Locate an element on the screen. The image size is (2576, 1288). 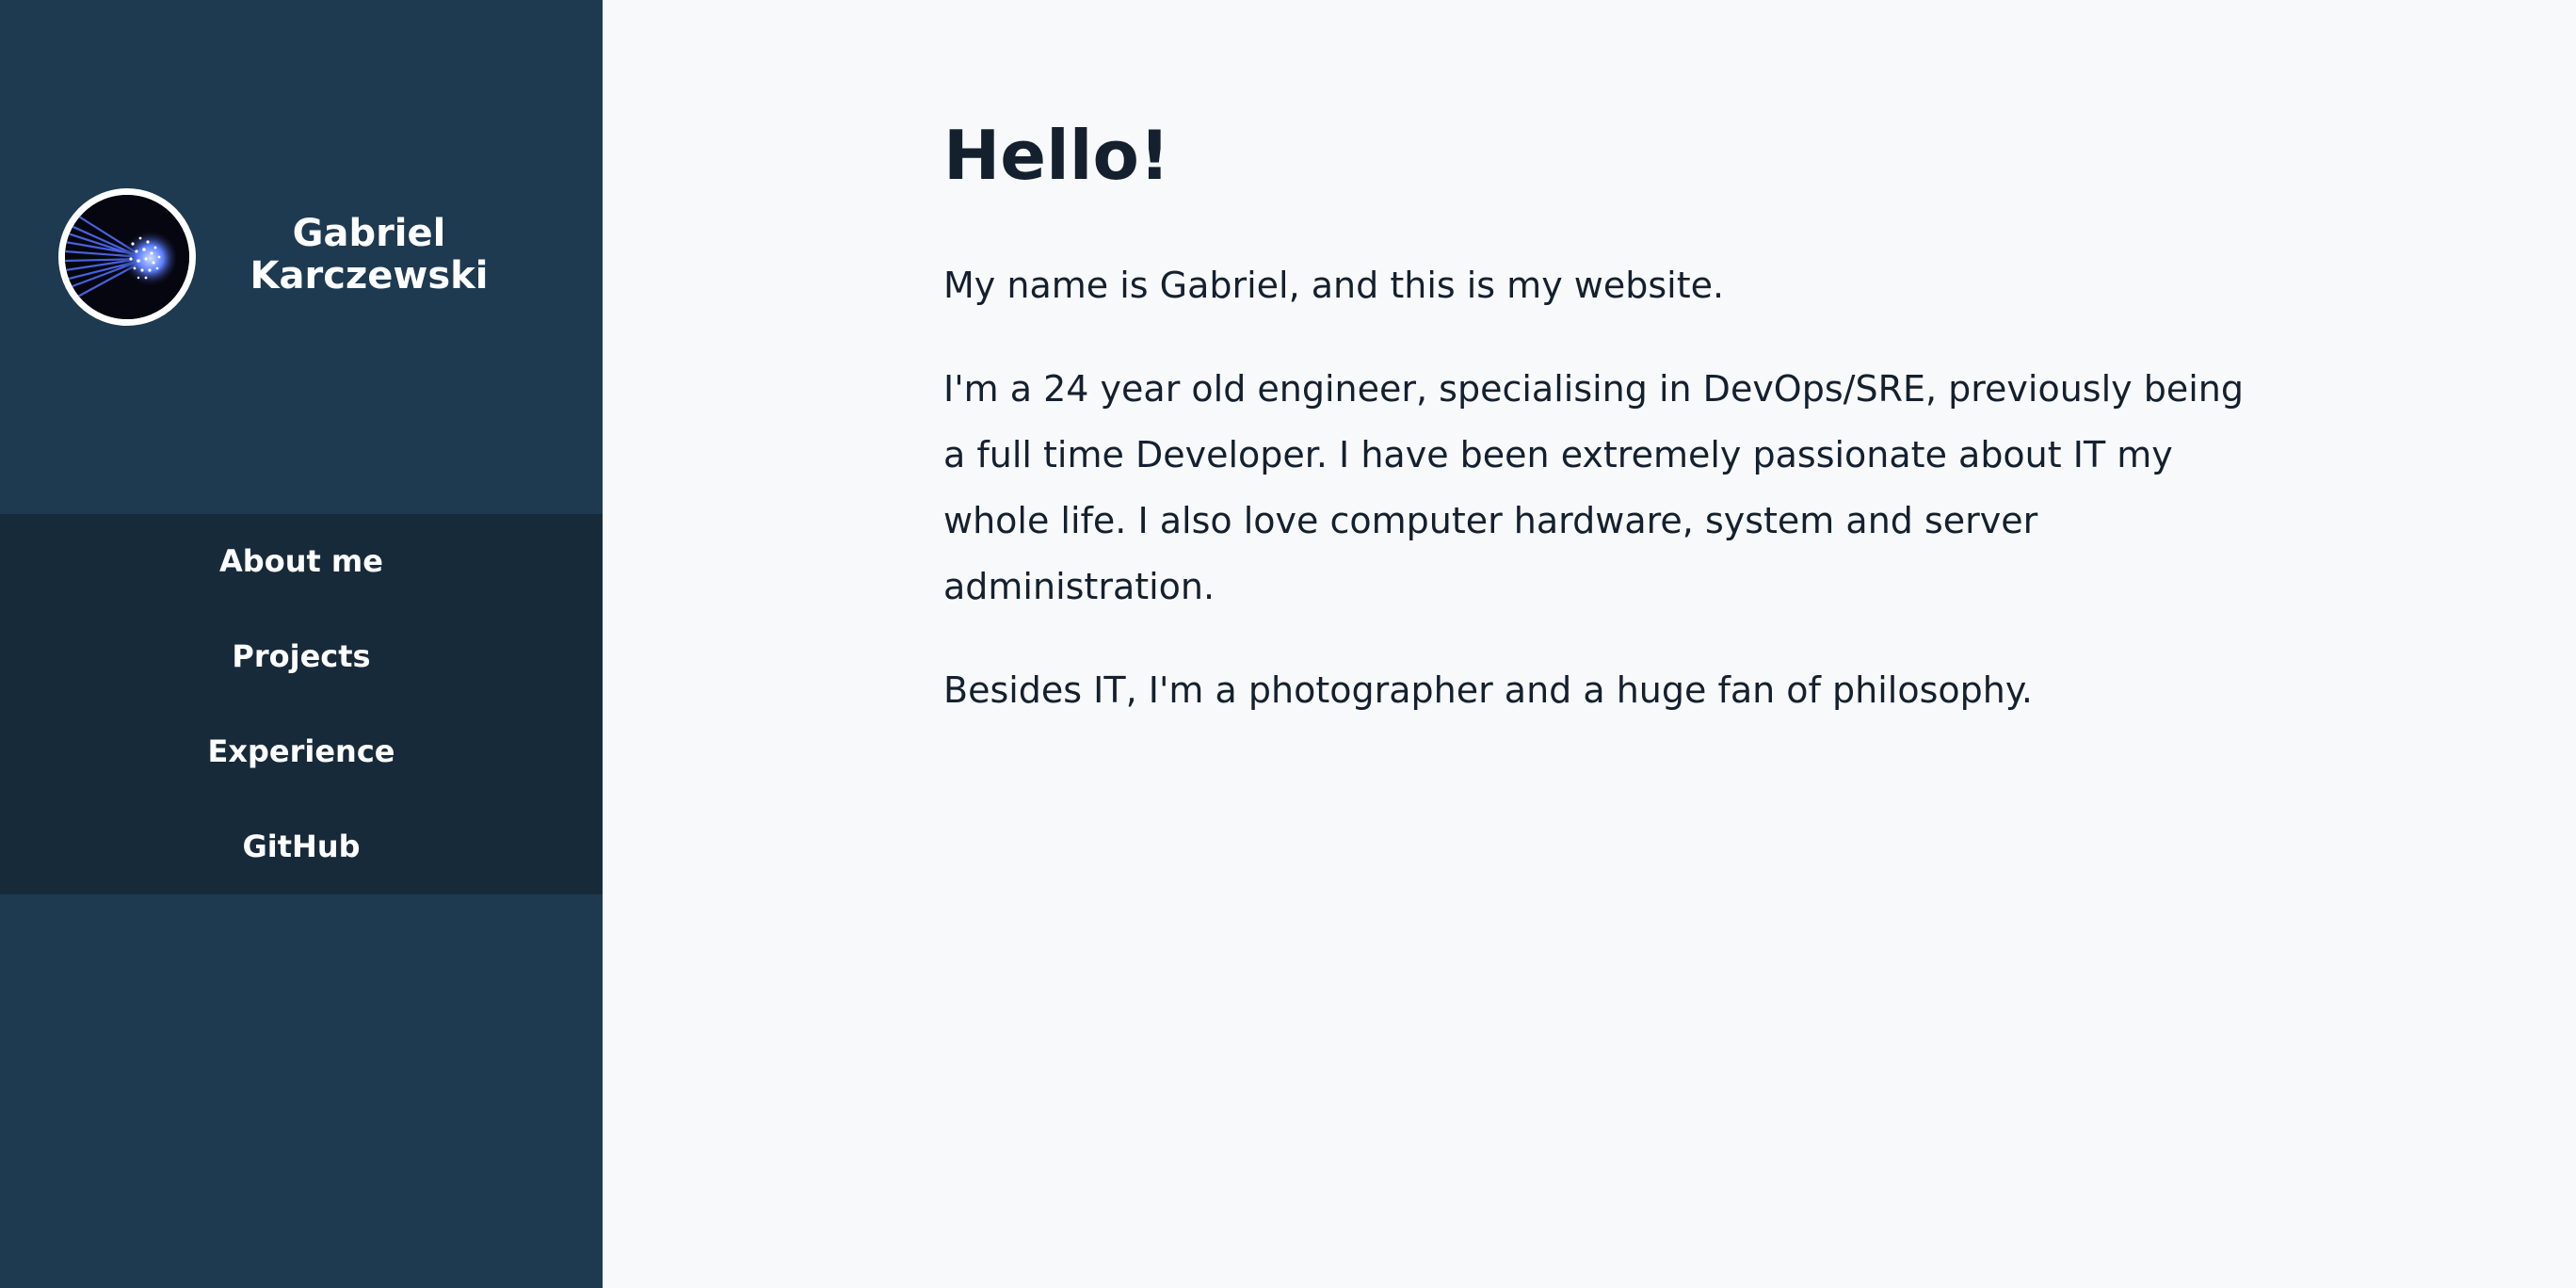
last-name: Karczewski is located at coordinates (369, 276).